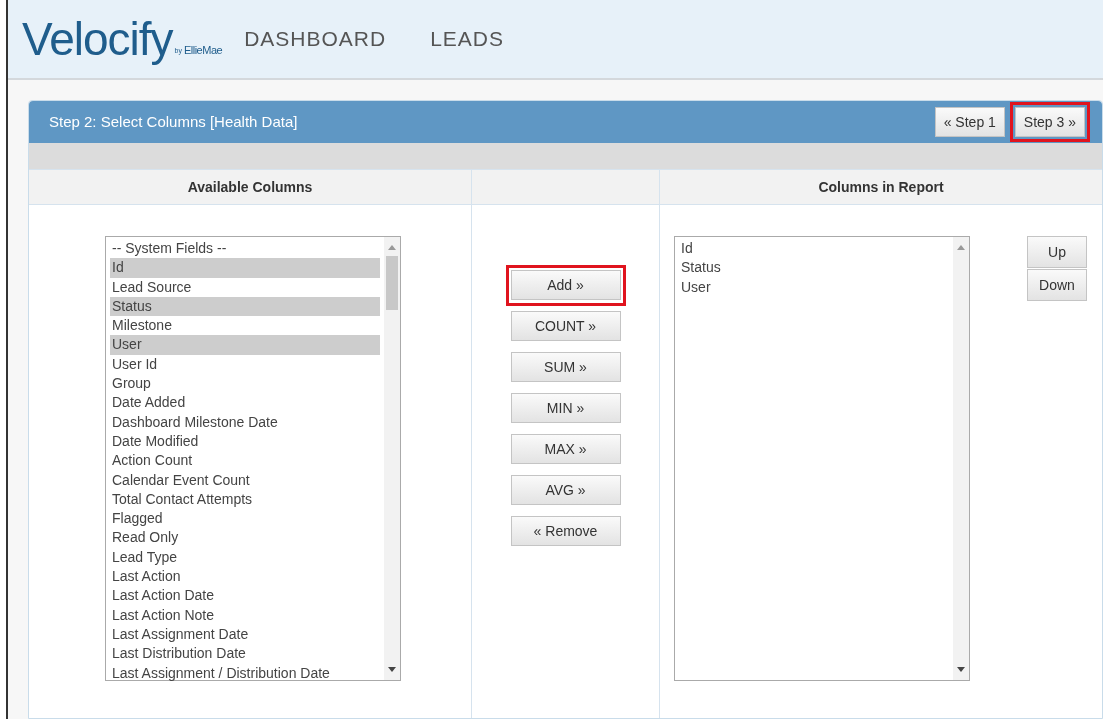  What do you see at coordinates (245, 422) in the screenshot?
I see `list-option: Dashboard Milestone Date` at bounding box center [245, 422].